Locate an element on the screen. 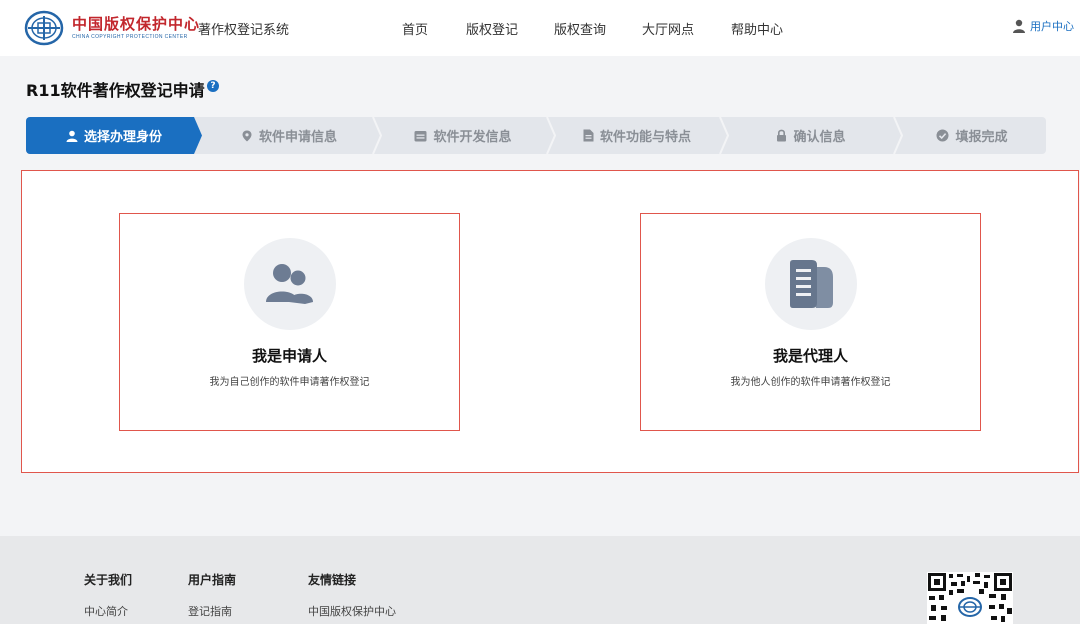 Image resolution: width=1080 pixels, height=624 pixels. users-icon is located at coordinates (289, 284).